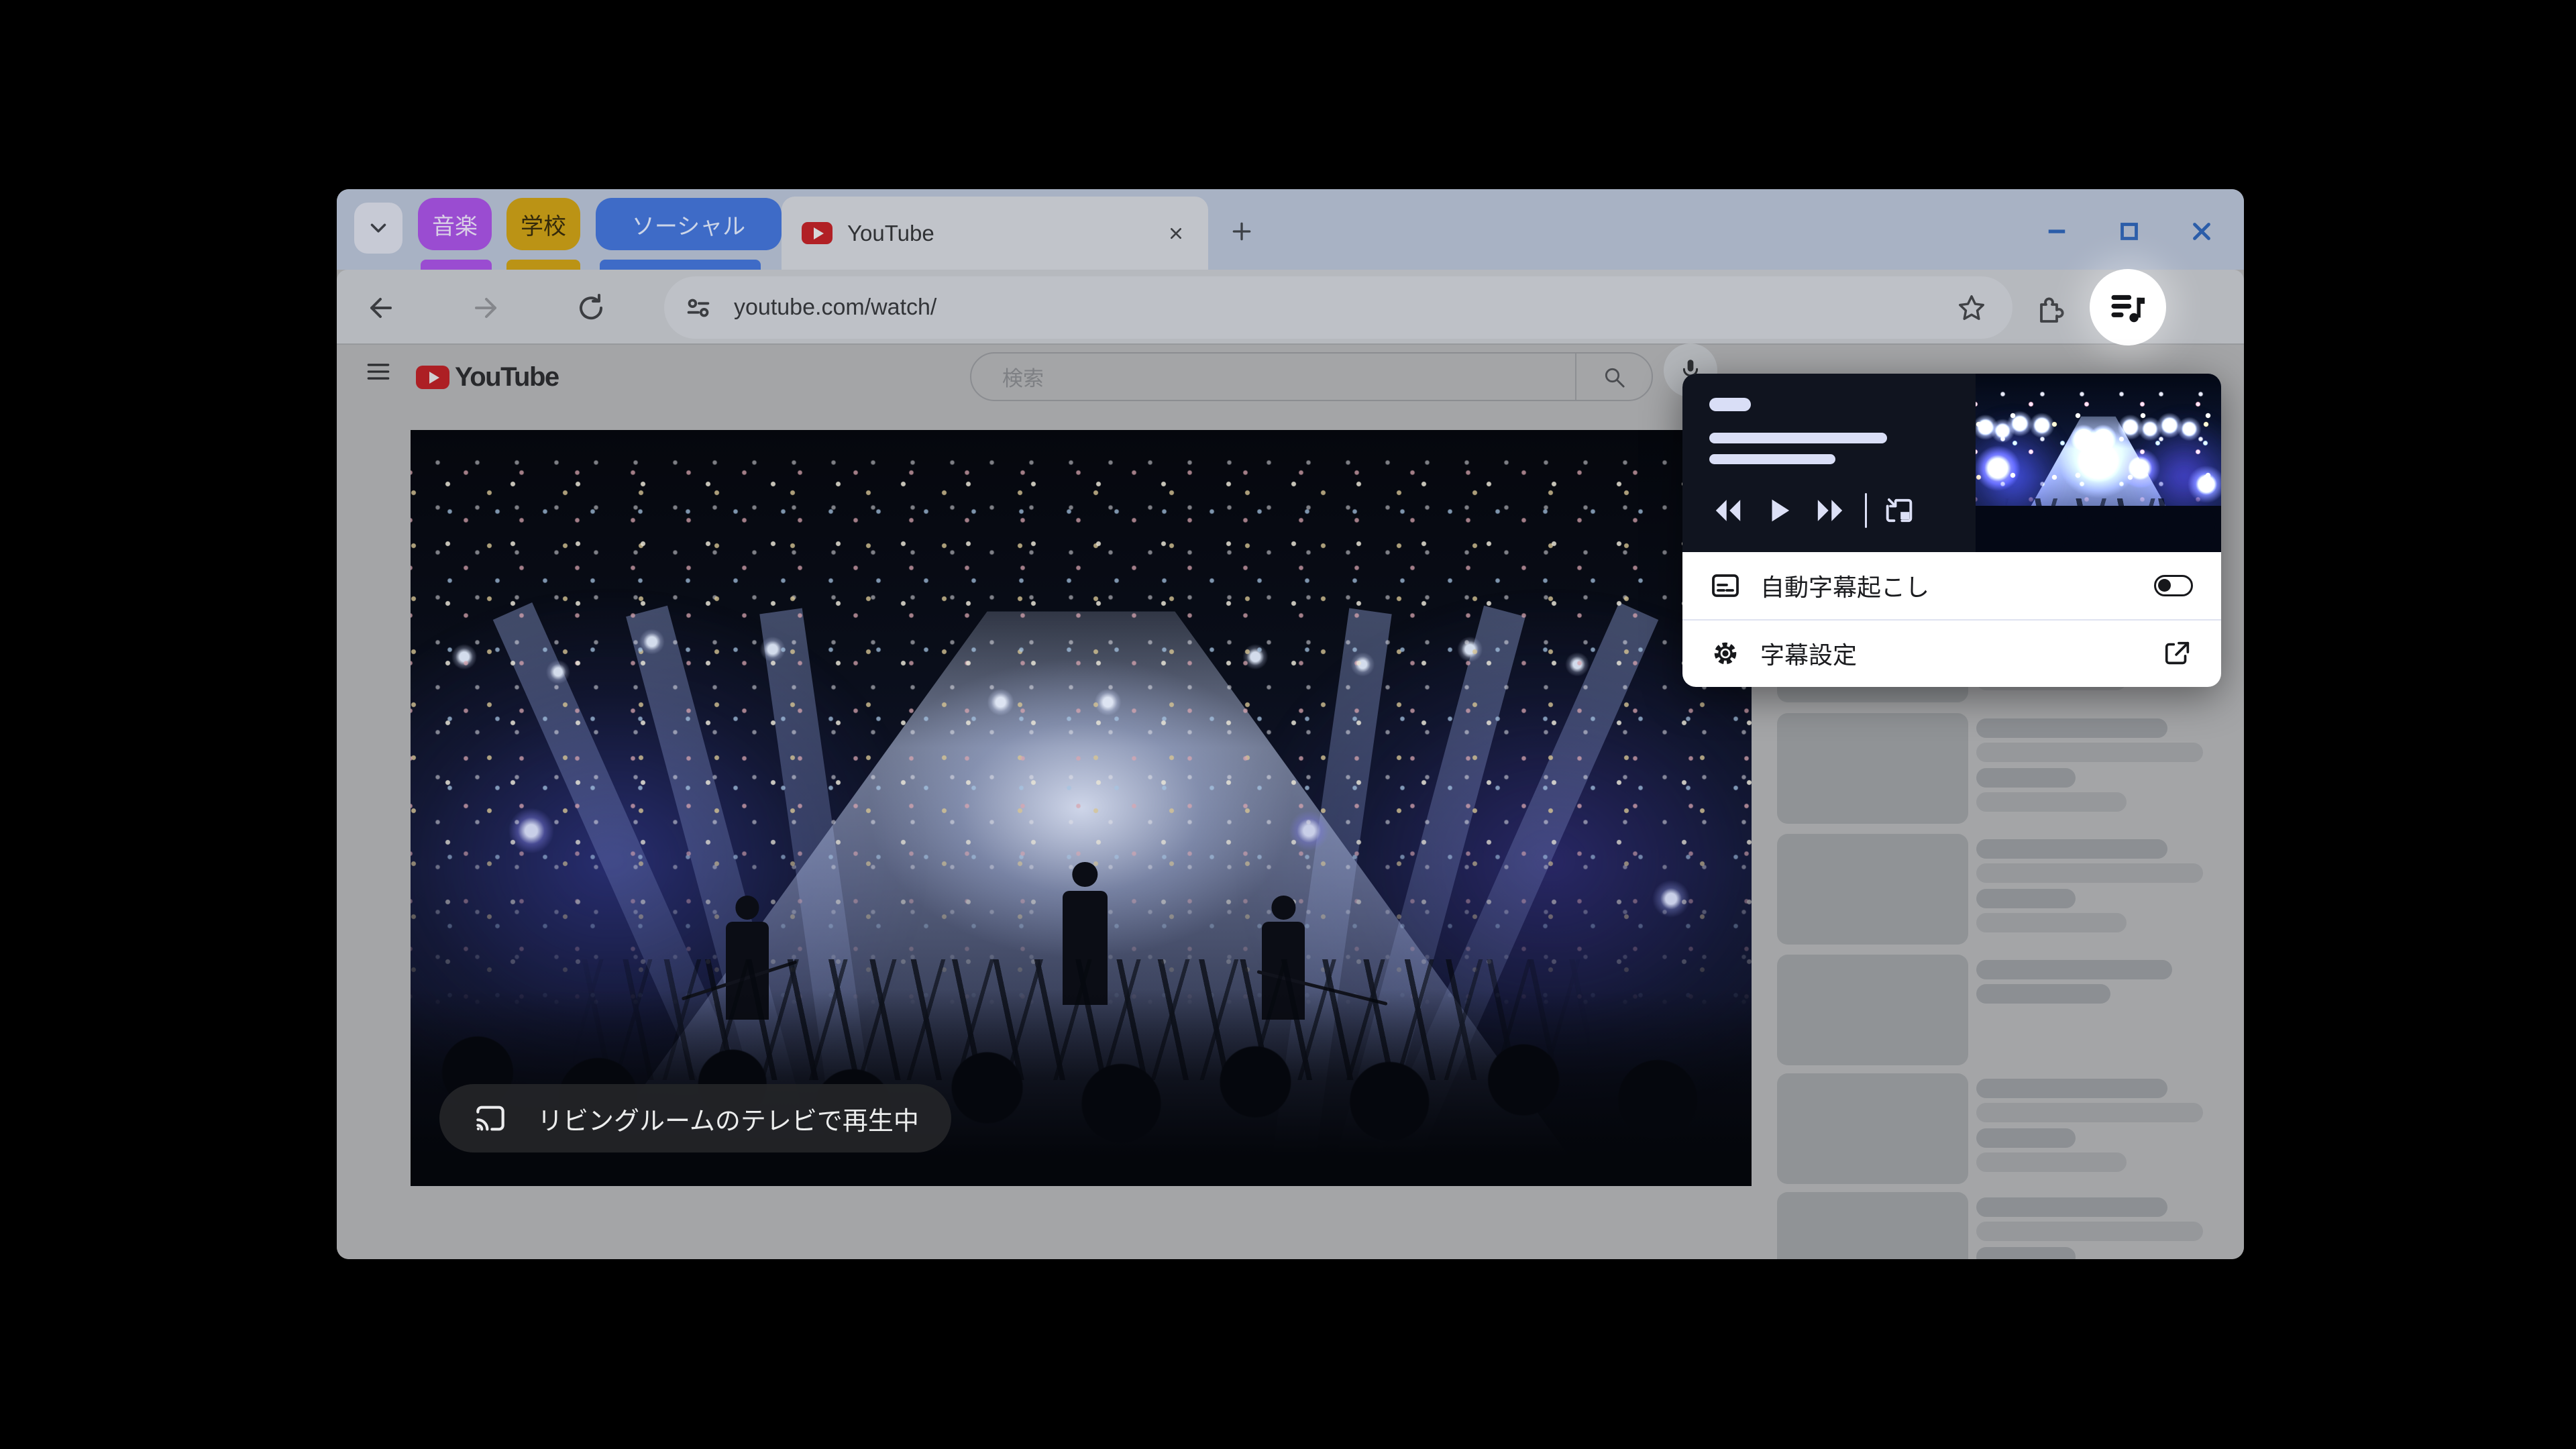  Describe the element at coordinates (1725, 653) in the screenshot. I see `gear-icon` at that location.